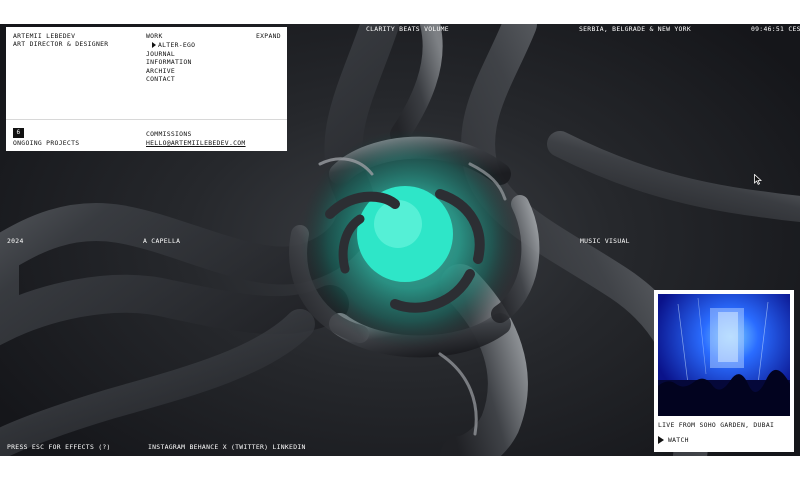  Describe the element at coordinates (160, 79) in the screenshot. I see `nav-item-contact: CONTACT` at that location.